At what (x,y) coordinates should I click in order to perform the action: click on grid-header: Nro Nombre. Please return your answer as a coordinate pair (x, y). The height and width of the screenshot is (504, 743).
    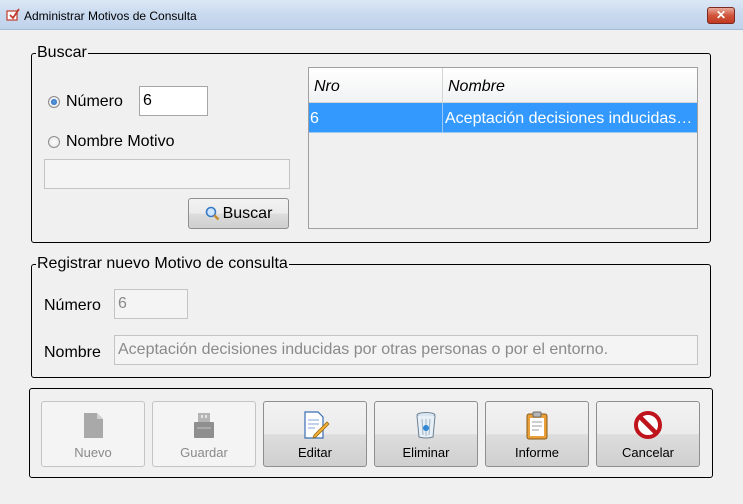
    Looking at the image, I should click on (503, 85).